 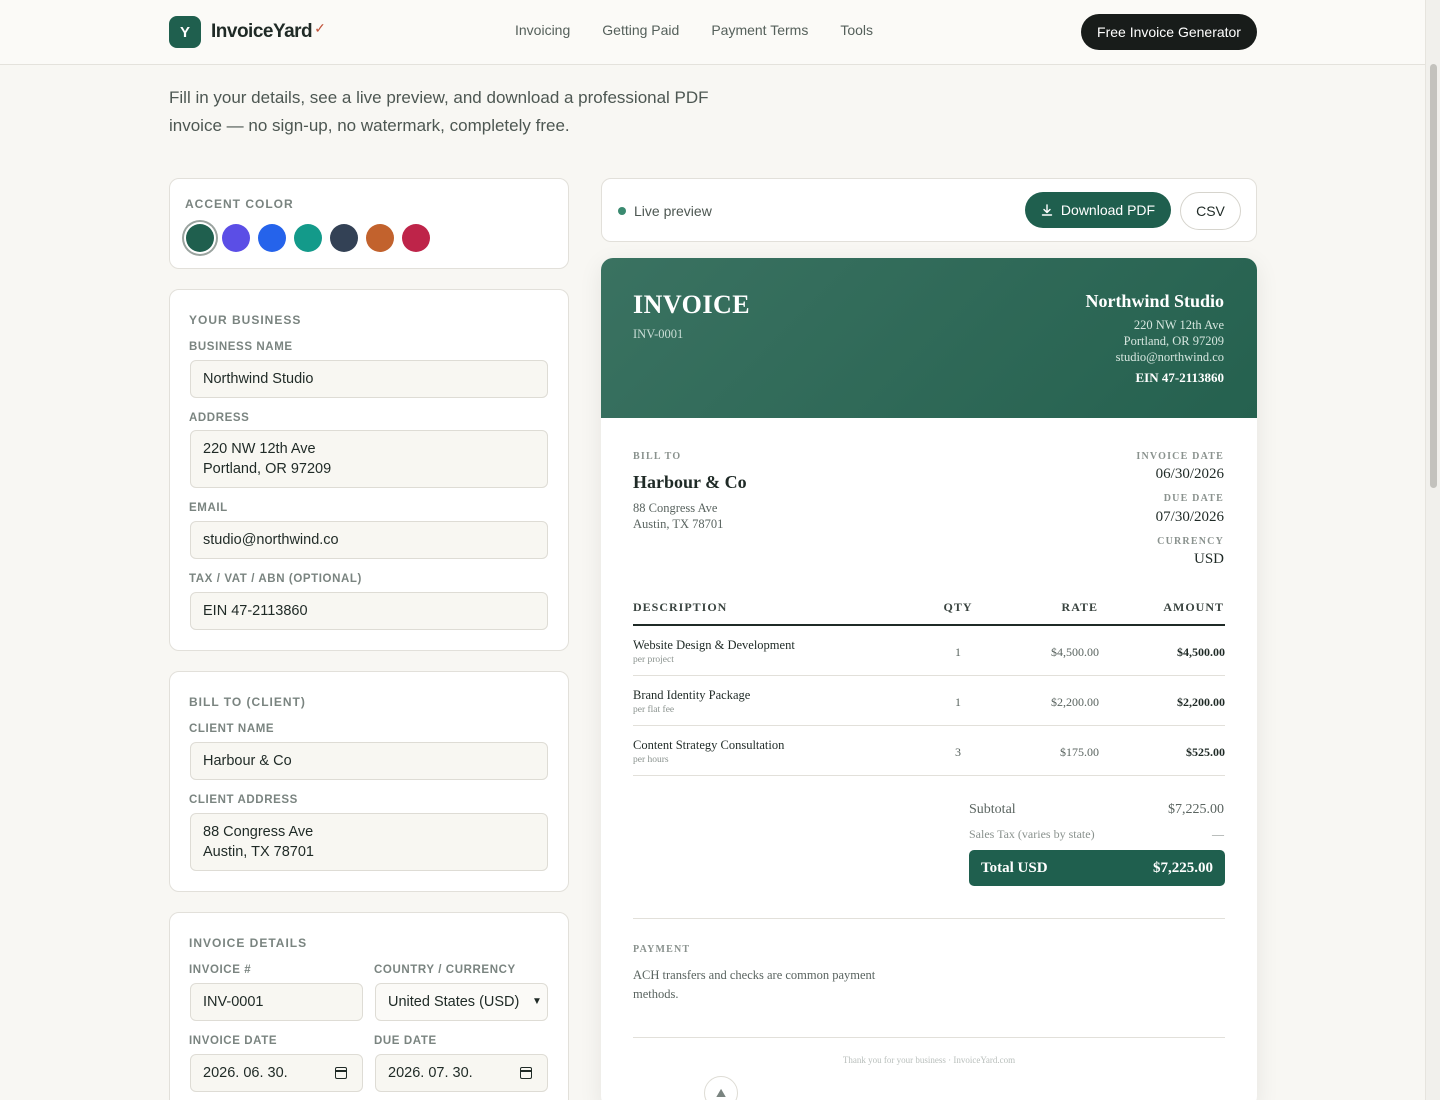 I want to click on item-amount: $4,500.00, so click(x=1201, y=652).